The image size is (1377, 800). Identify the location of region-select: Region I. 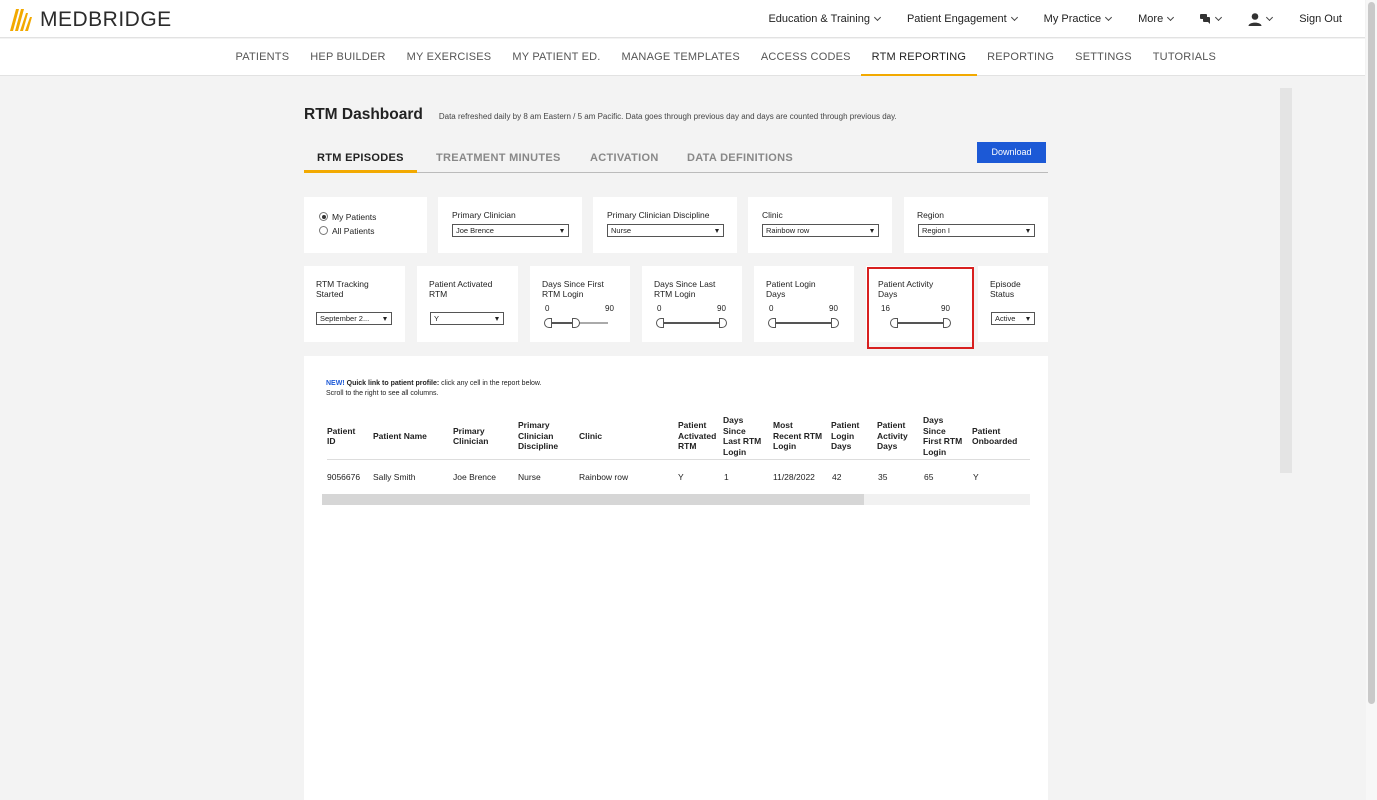
(976, 230).